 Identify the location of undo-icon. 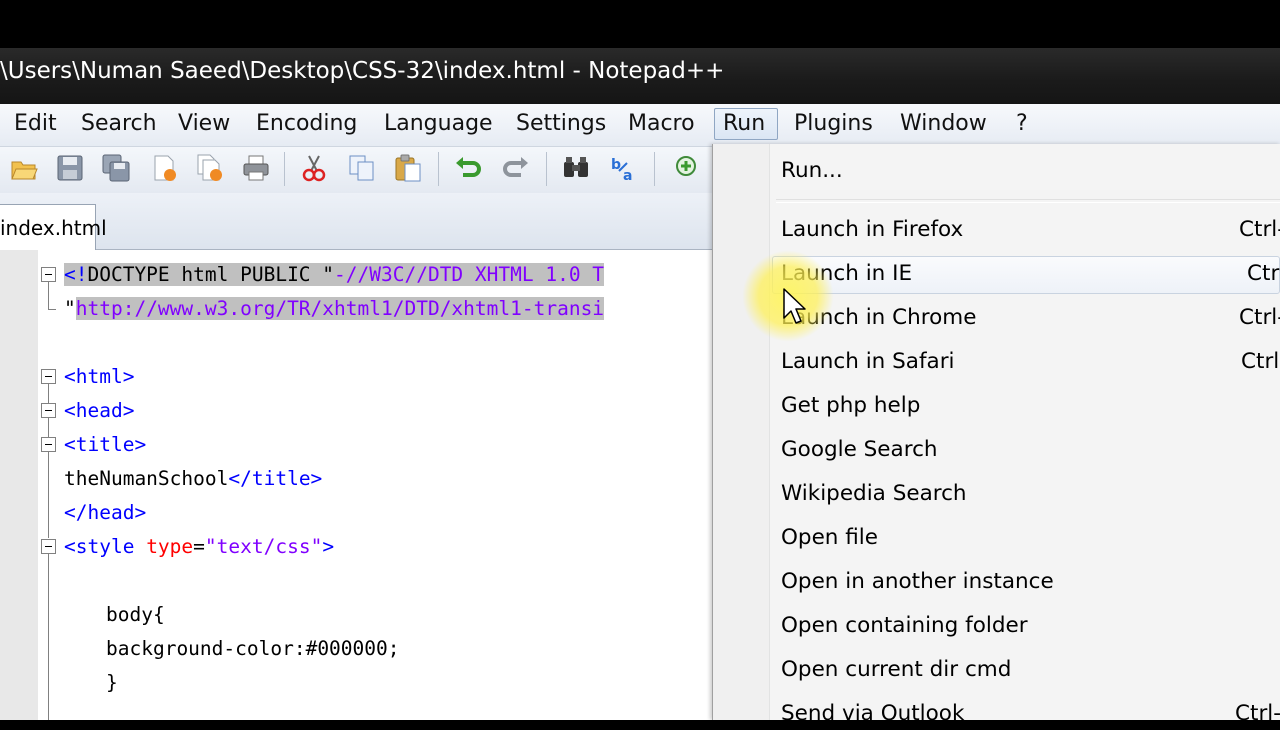
(468, 168).